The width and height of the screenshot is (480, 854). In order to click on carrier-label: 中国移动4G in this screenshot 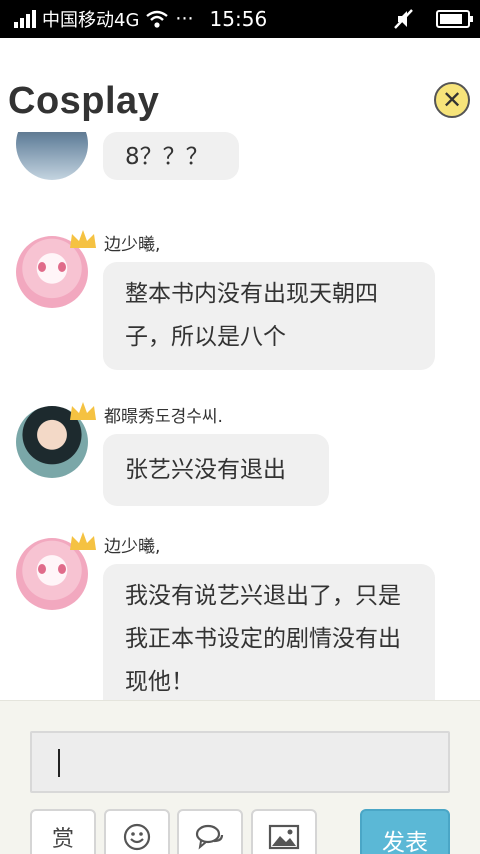, I will do `click(91, 20)`.